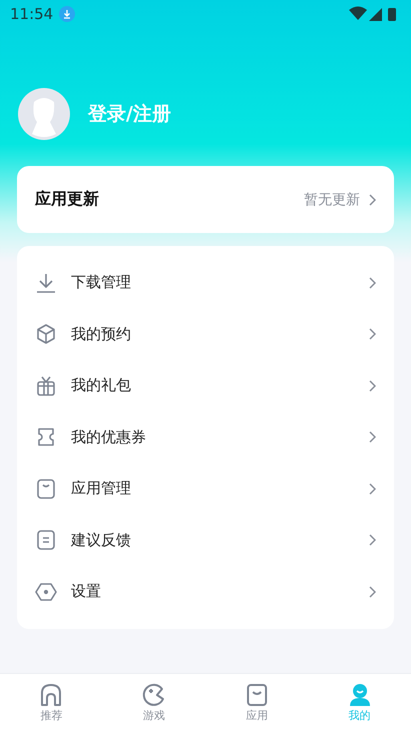 This screenshot has width=411, height=731. I want to click on cube-icon, so click(46, 334).